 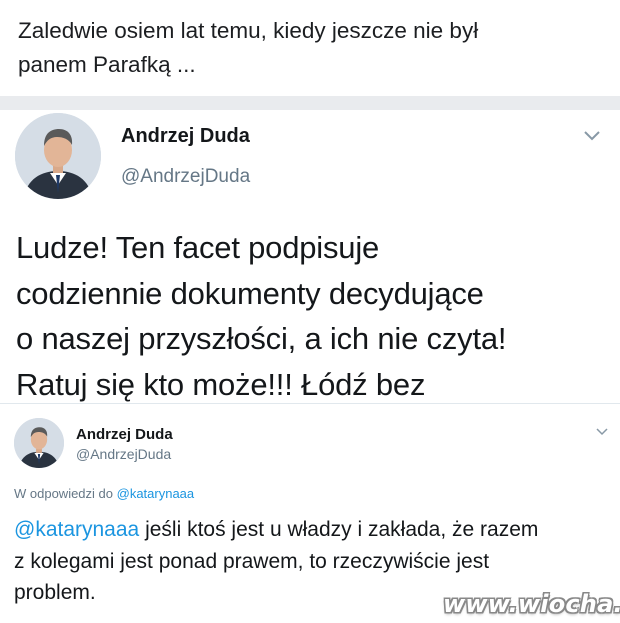 I want to click on reply-context: W odpowiedzi do @katarynaaa, so click(x=104, y=493).